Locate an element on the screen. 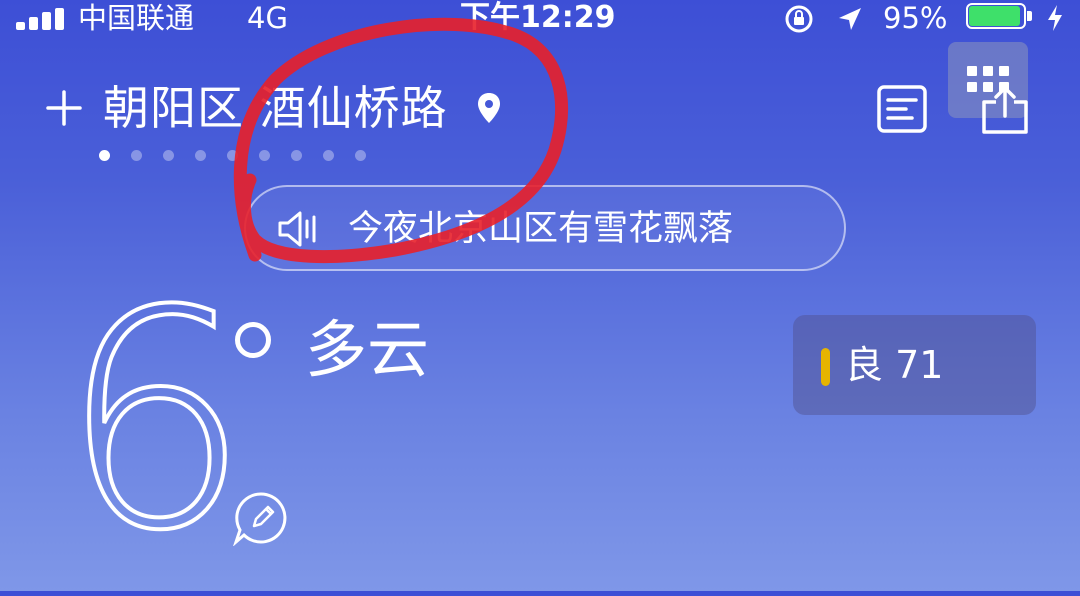 Image resolution: width=1080 pixels, height=596 pixels. clock: 下午12:29 is located at coordinates (538, 17).